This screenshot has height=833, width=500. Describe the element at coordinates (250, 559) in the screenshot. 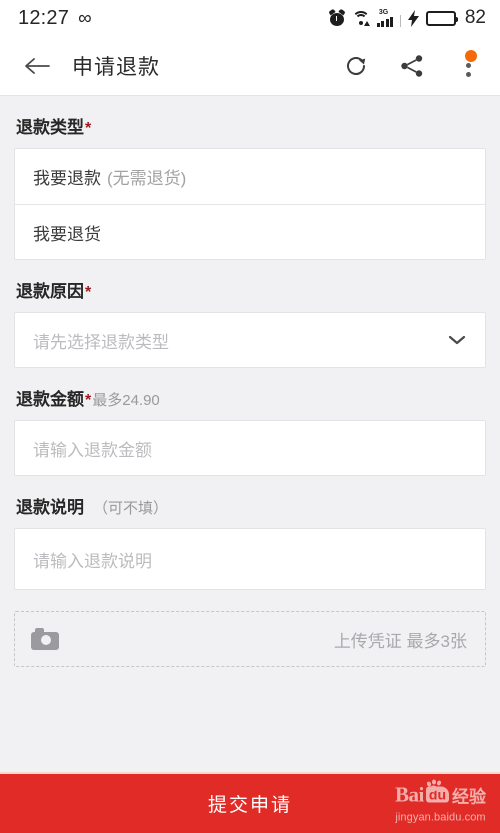

I see `refund-note-textarea: 请输入退款说明` at that location.